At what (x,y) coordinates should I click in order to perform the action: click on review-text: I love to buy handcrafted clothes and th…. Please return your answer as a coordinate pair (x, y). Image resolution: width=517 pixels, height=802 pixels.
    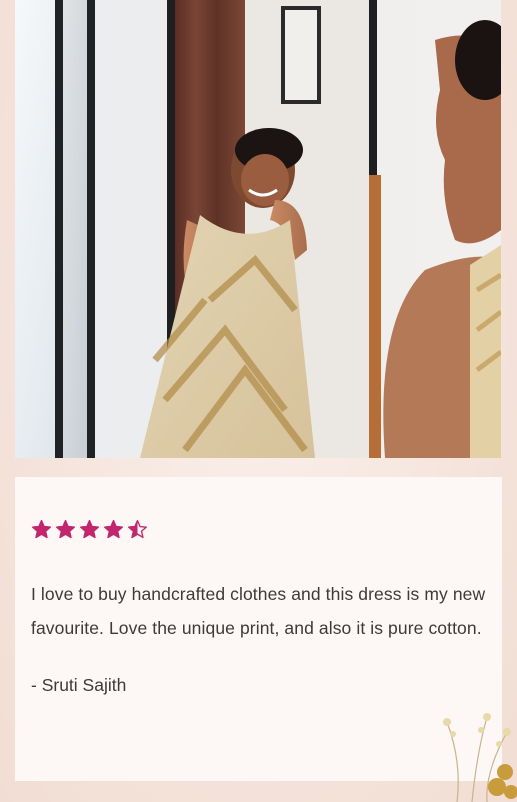
    Looking at the image, I should click on (258, 611).